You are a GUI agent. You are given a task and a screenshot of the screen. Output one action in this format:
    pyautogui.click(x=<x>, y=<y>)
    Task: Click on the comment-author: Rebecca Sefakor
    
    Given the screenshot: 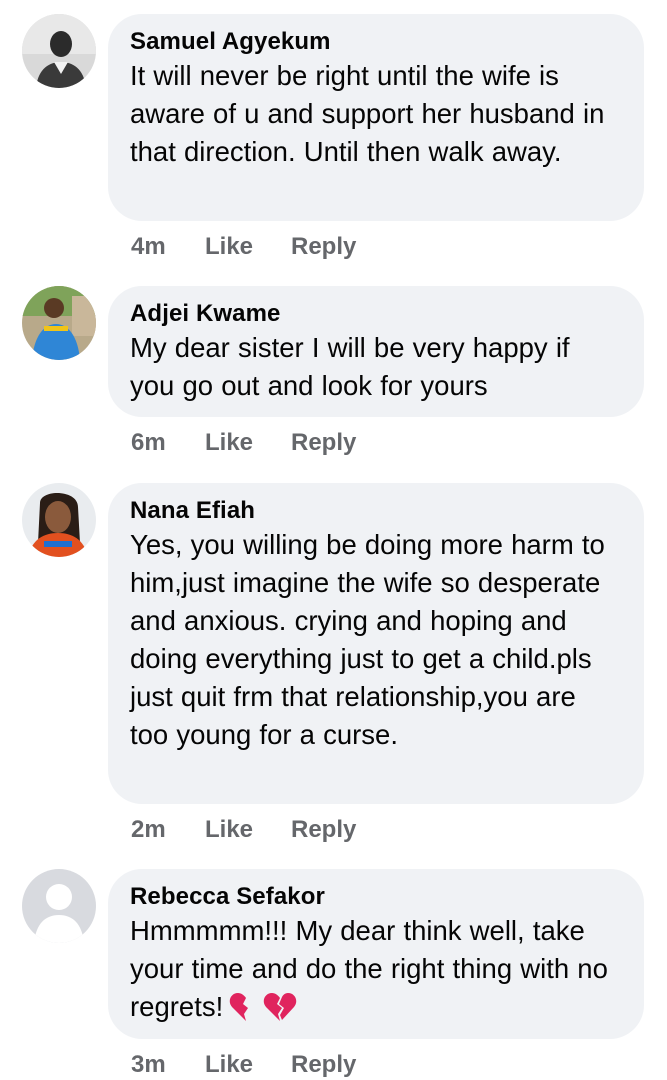 What is the action you would take?
    pyautogui.click(x=376, y=897)
    